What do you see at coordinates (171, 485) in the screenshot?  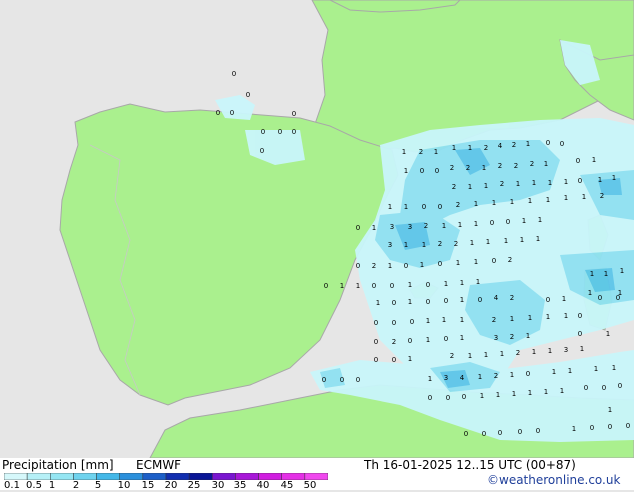 I see `legend-tick-label: 20` at bounding box center [171, 485].